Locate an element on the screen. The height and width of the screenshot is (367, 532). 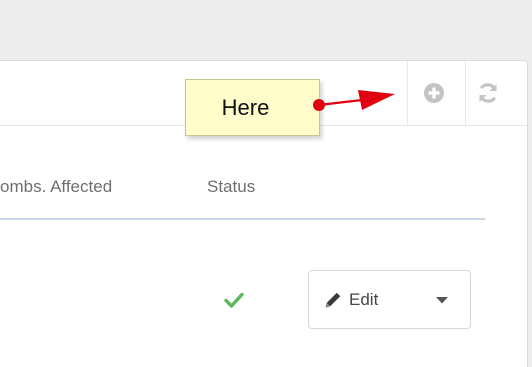
refresh-button is located at coordinates (488, 93).